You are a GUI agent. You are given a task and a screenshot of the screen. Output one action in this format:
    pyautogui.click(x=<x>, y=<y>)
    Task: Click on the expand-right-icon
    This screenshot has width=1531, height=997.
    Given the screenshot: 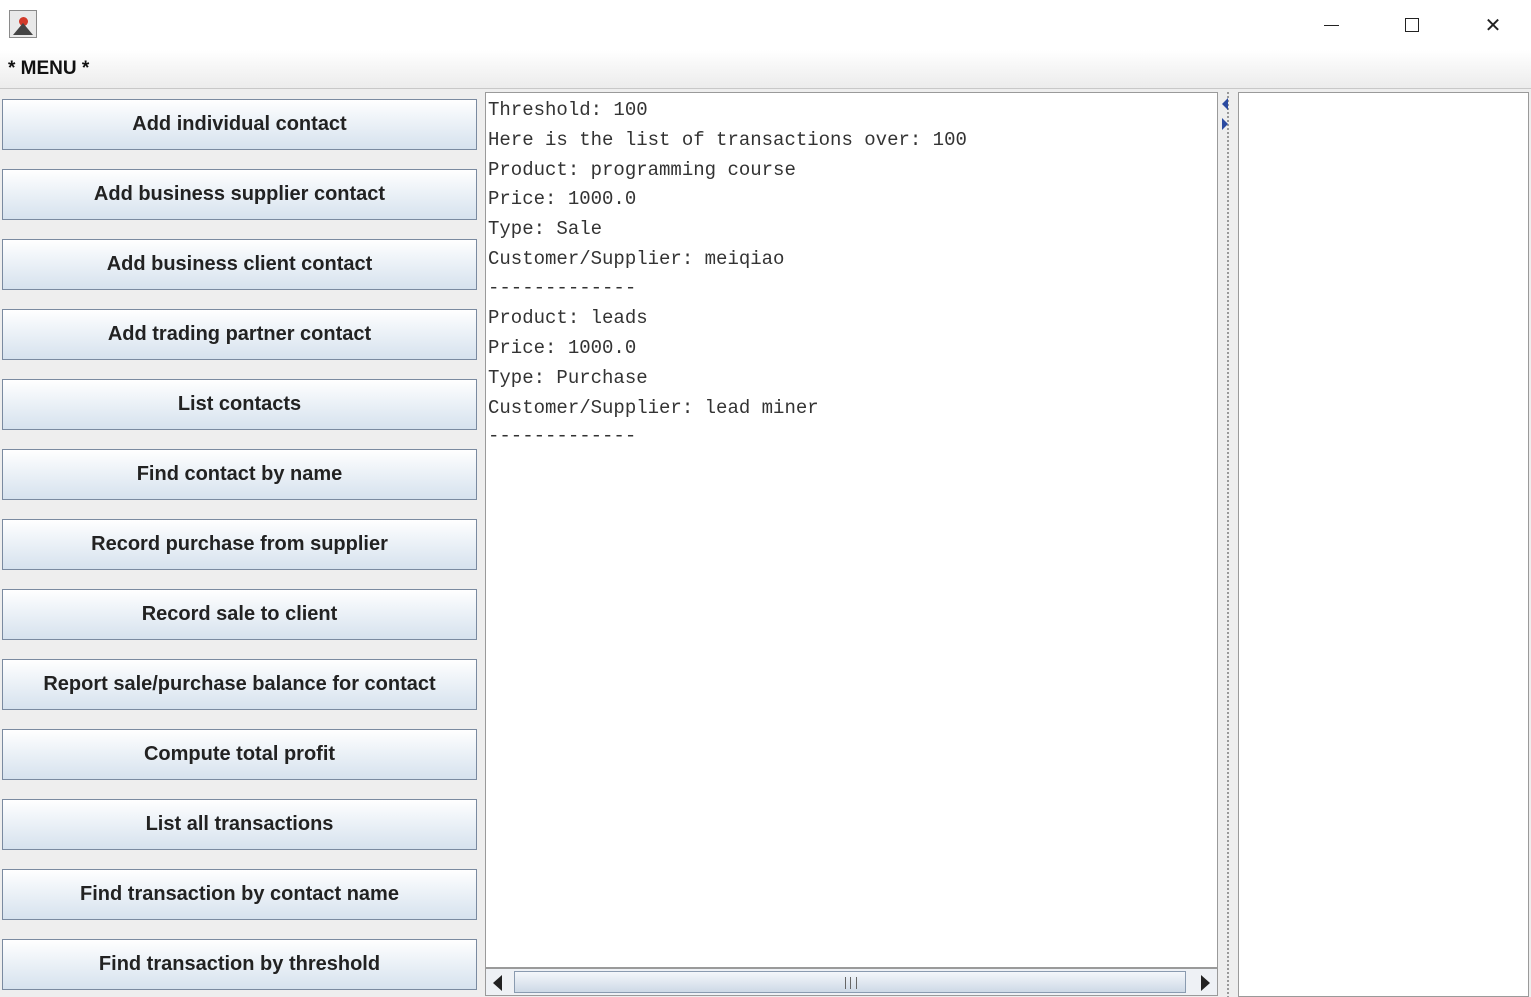 What is the action you would take?
    pyautogui.click(x=1225, y=124)
    